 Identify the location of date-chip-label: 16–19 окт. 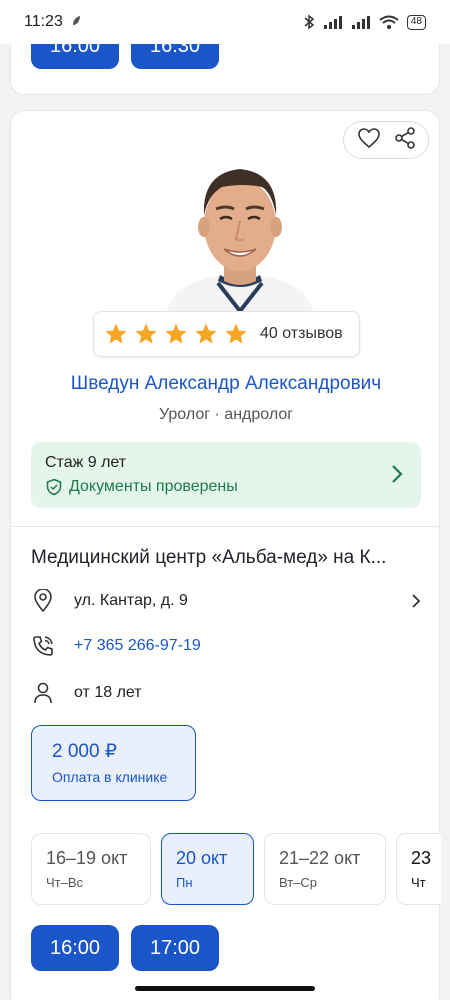
(87, 858).